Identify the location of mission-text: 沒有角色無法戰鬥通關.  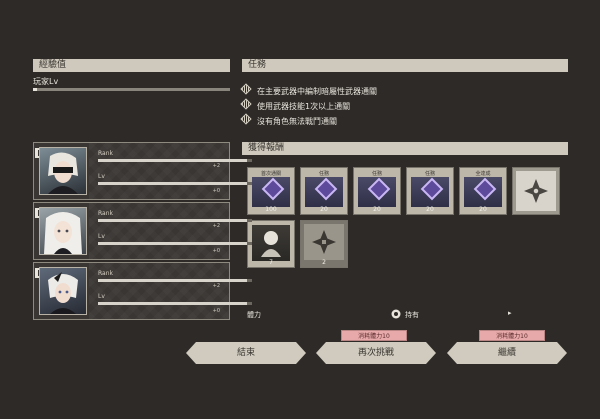
(297, 121).